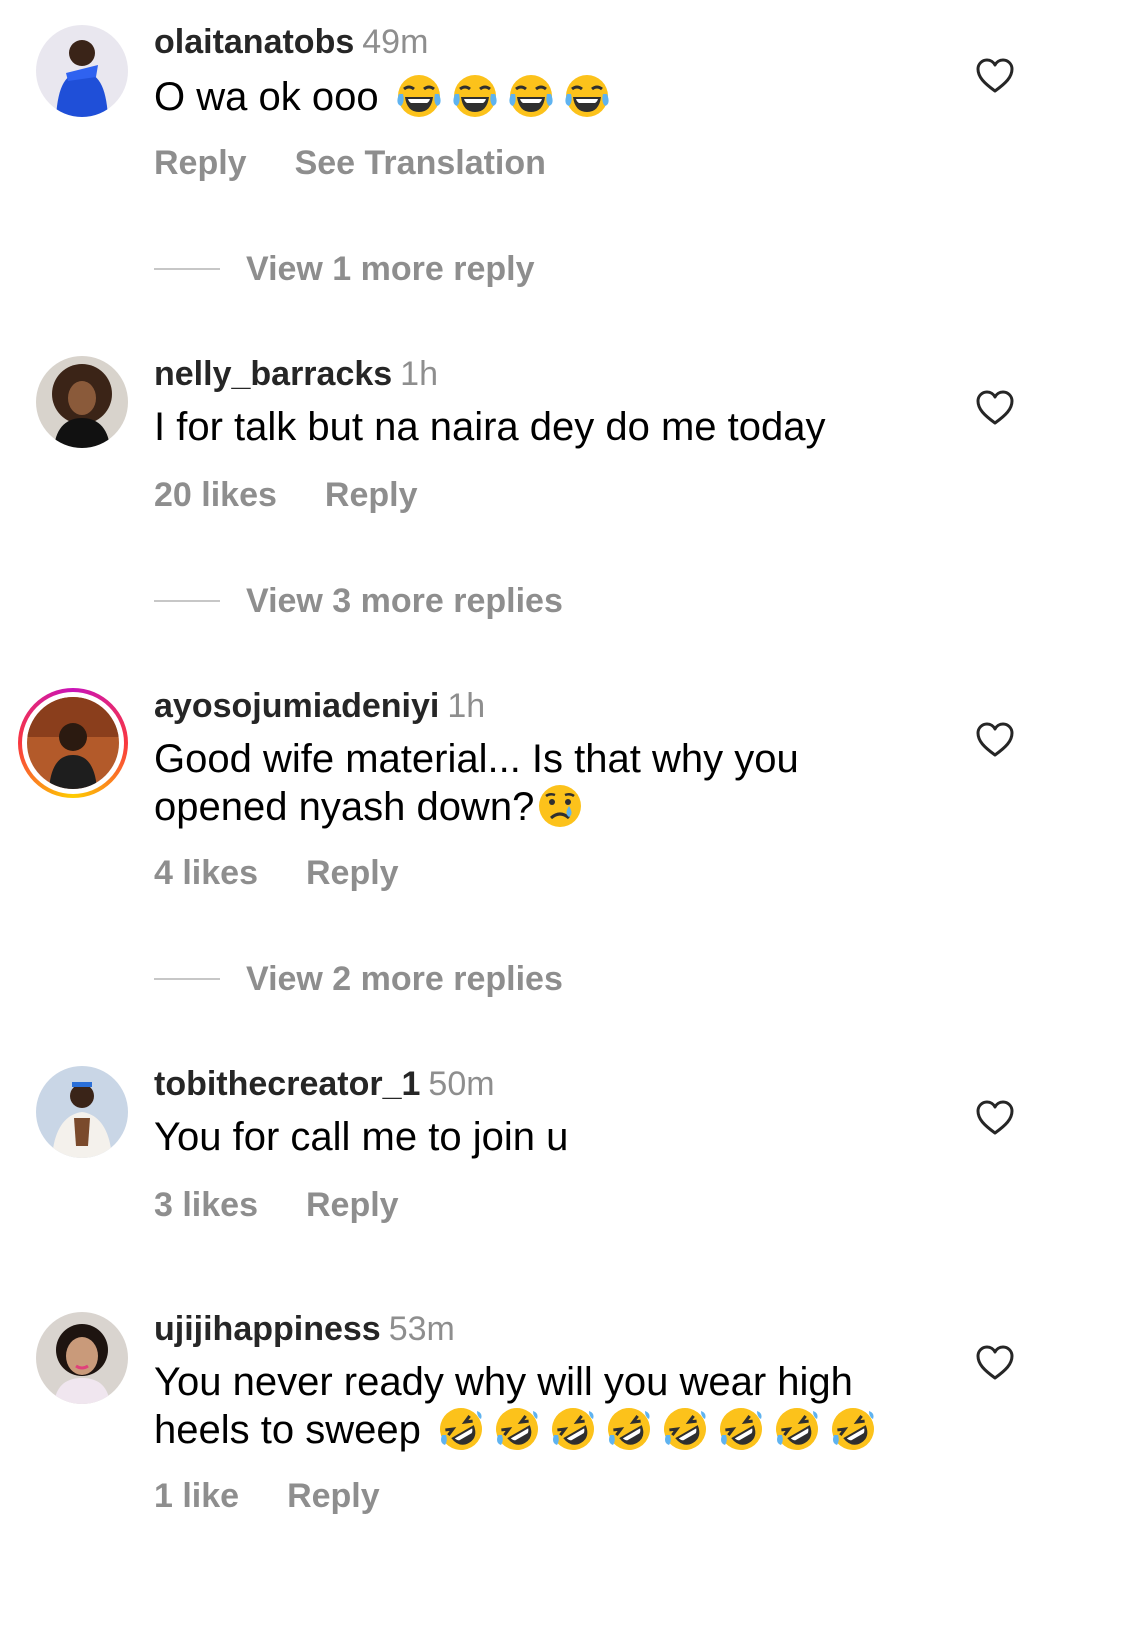 Image resolution: width=1125 pixels, height=1630 pixels. What do you see at coordinates (296, 706) in the screenshot?
I see `username: ayosojumiadeniyi` at bounding box center [296, 706].